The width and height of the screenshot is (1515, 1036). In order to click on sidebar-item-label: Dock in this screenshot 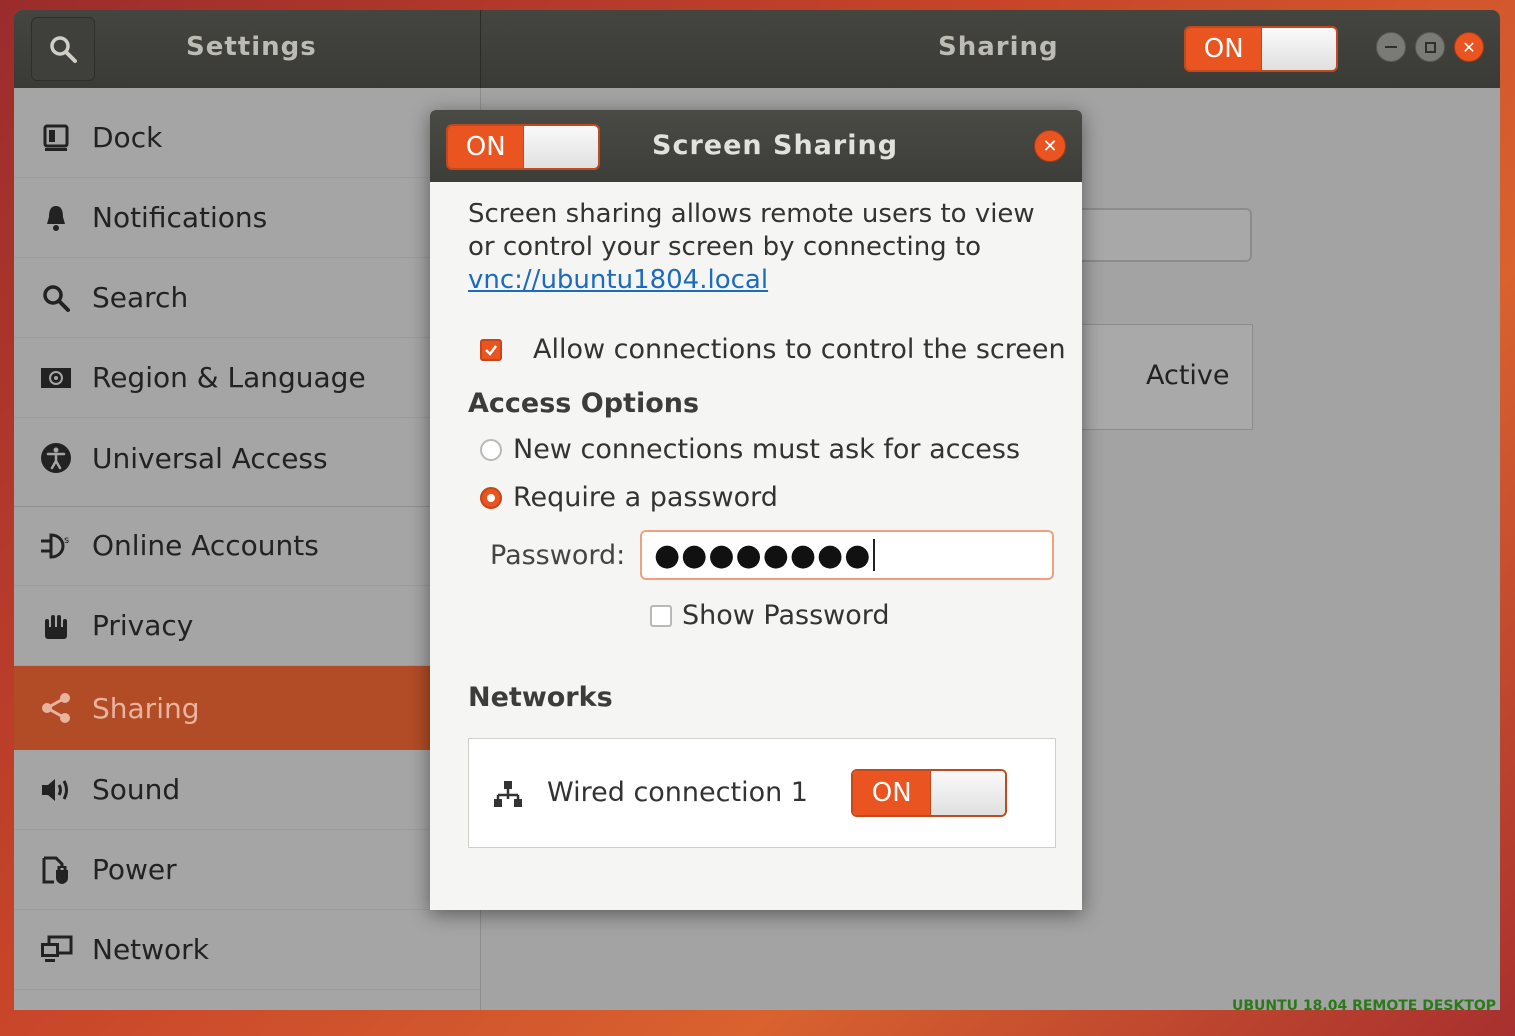, I will do `click(127, 137)`.